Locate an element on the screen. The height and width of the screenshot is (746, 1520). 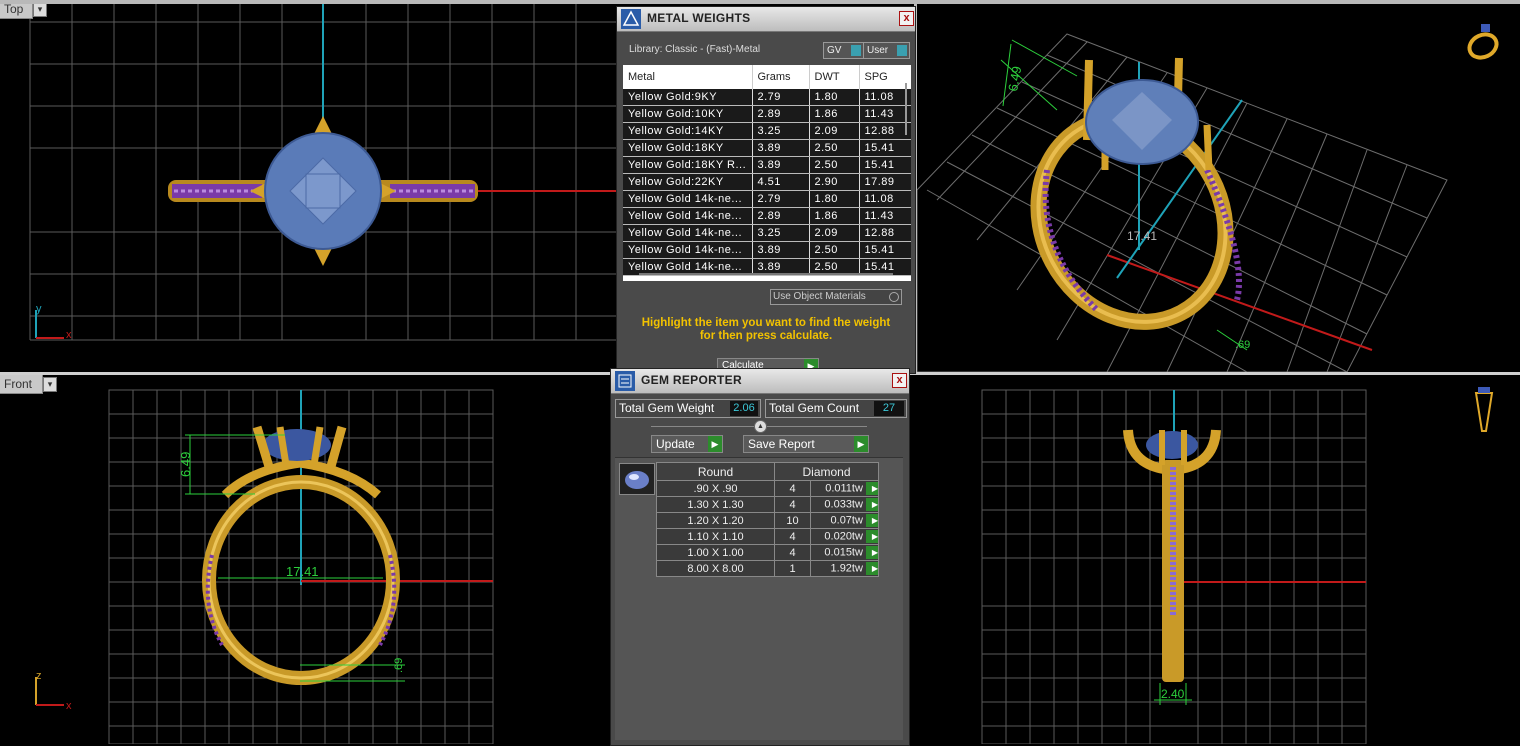
viewport-front-label: Front is located at coordinates (21, 384).